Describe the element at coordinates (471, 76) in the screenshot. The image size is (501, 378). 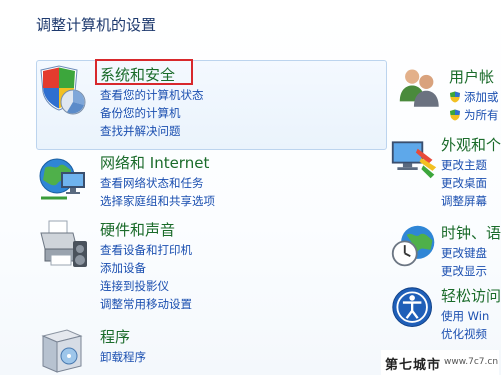
I see `category-title: 用户帐` at that location.